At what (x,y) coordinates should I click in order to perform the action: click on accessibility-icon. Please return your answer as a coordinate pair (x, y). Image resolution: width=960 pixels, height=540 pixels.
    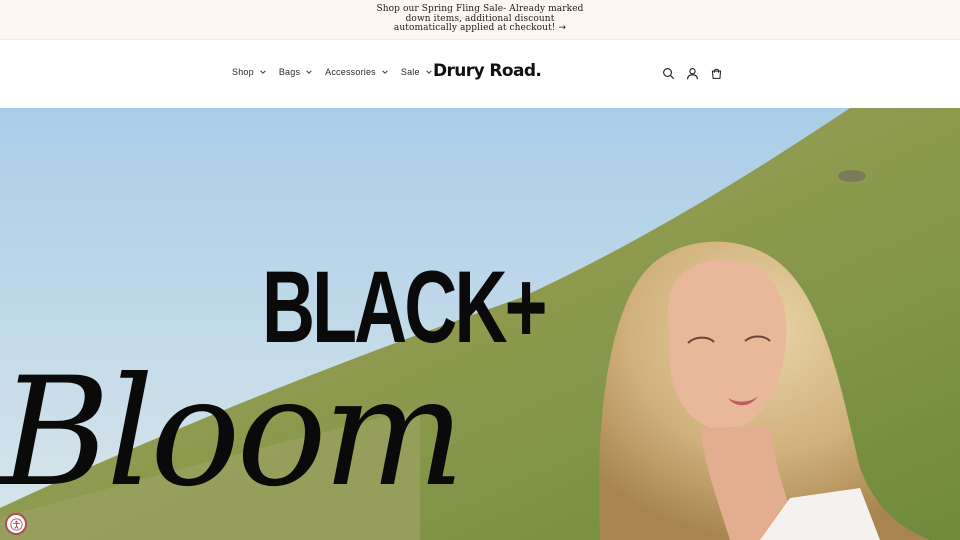
    Looking at the image, I should click on (16, 524).